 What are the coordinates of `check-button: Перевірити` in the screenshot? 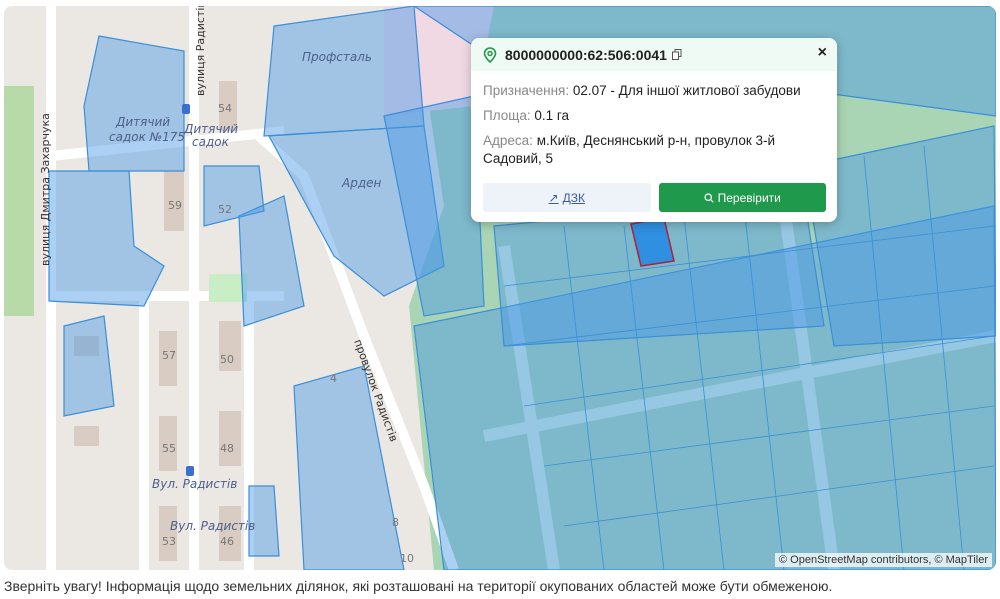 It's located at (742, 197).